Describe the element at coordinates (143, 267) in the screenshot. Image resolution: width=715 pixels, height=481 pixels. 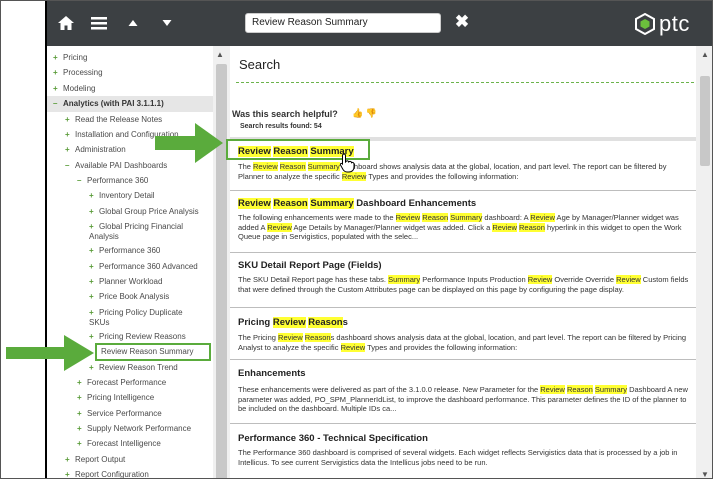
I see `sidebar-item-performance-360-advanced: + Performance 360 Advanced` at that location.